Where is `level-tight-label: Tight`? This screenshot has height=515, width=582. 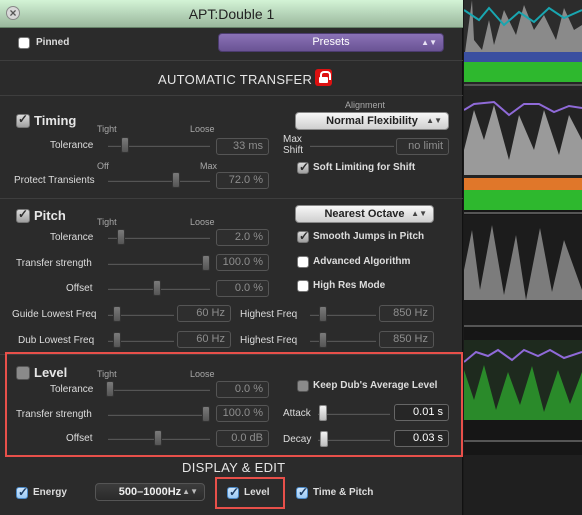 level-tight-label: Tight is located at coordinates (107, 374).